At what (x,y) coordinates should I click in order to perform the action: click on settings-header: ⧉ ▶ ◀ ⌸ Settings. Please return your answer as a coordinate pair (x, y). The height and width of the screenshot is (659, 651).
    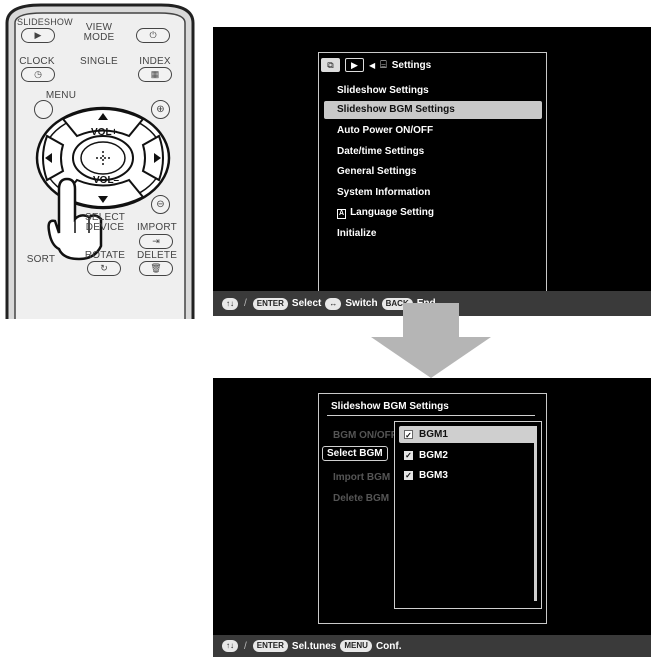
    Looking at the image, I should click on (376, 65).